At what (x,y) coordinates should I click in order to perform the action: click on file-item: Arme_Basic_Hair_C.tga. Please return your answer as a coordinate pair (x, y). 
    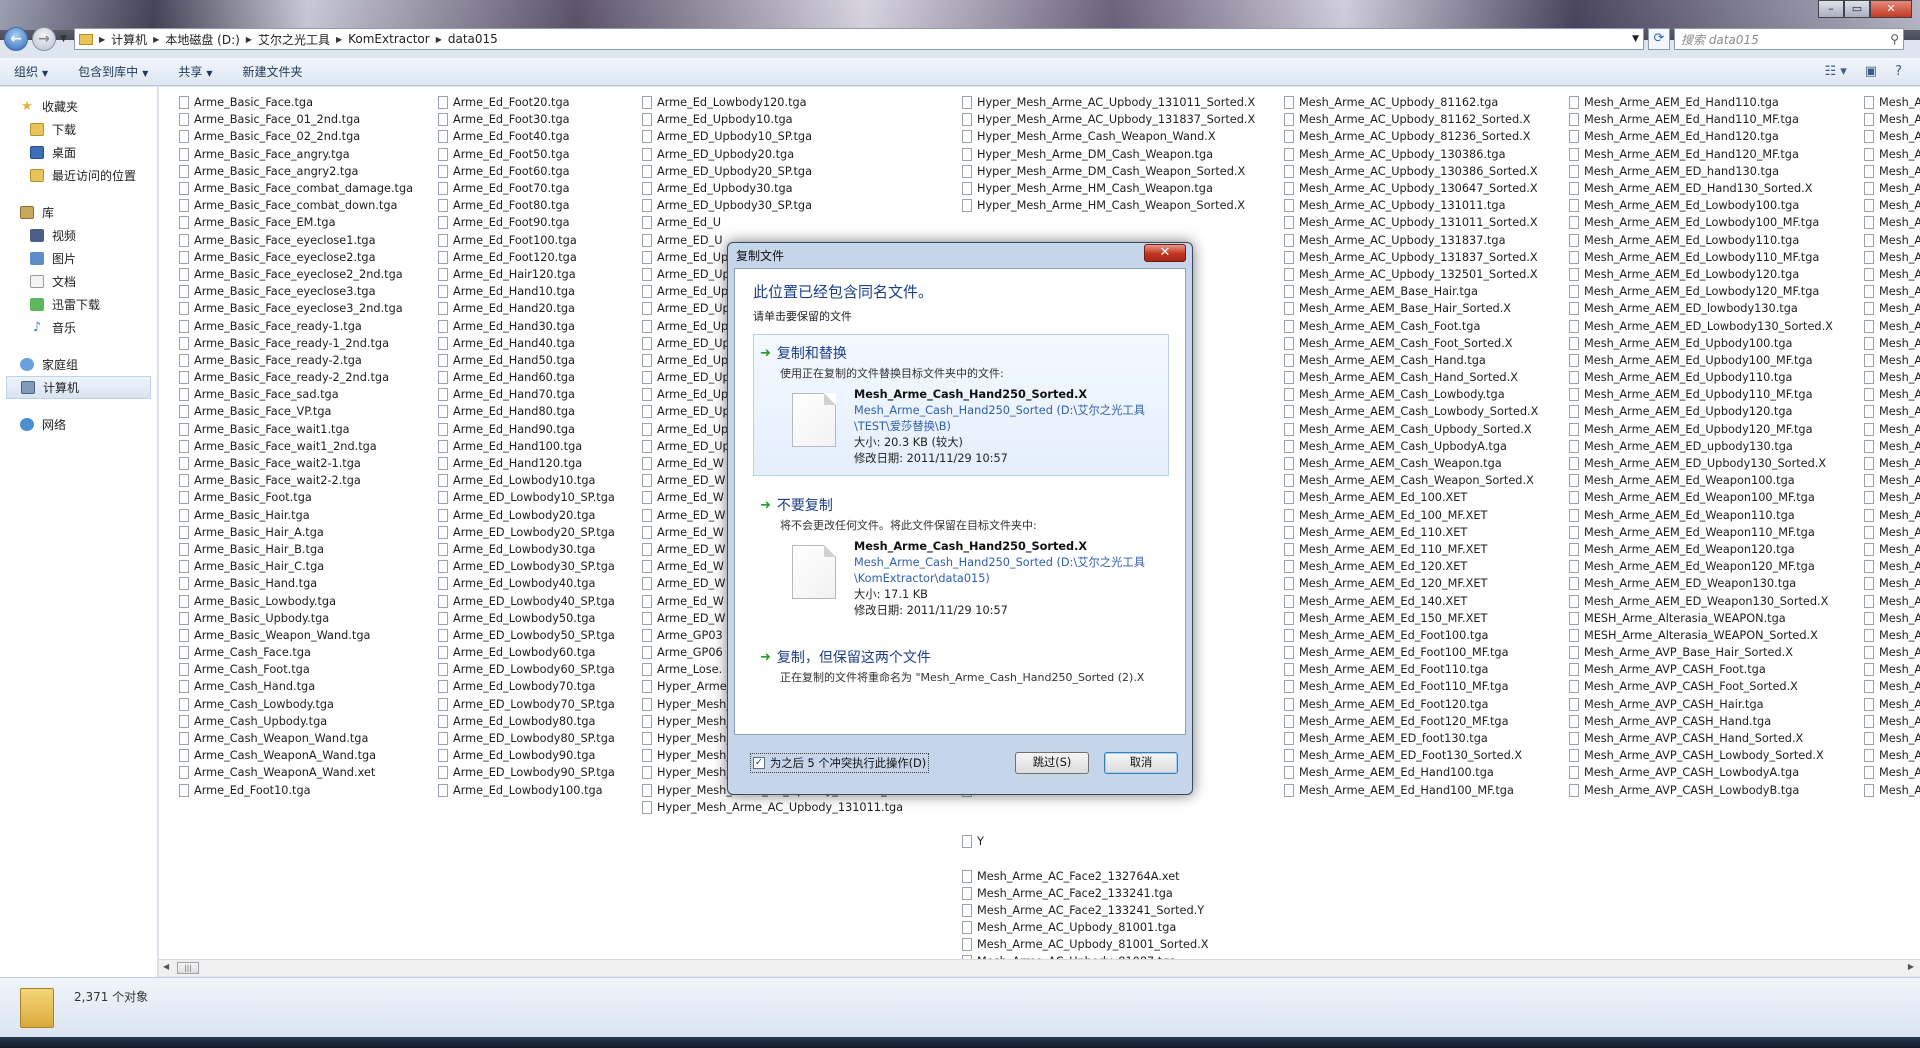
    Looking at the image, I should click on (296, 566).